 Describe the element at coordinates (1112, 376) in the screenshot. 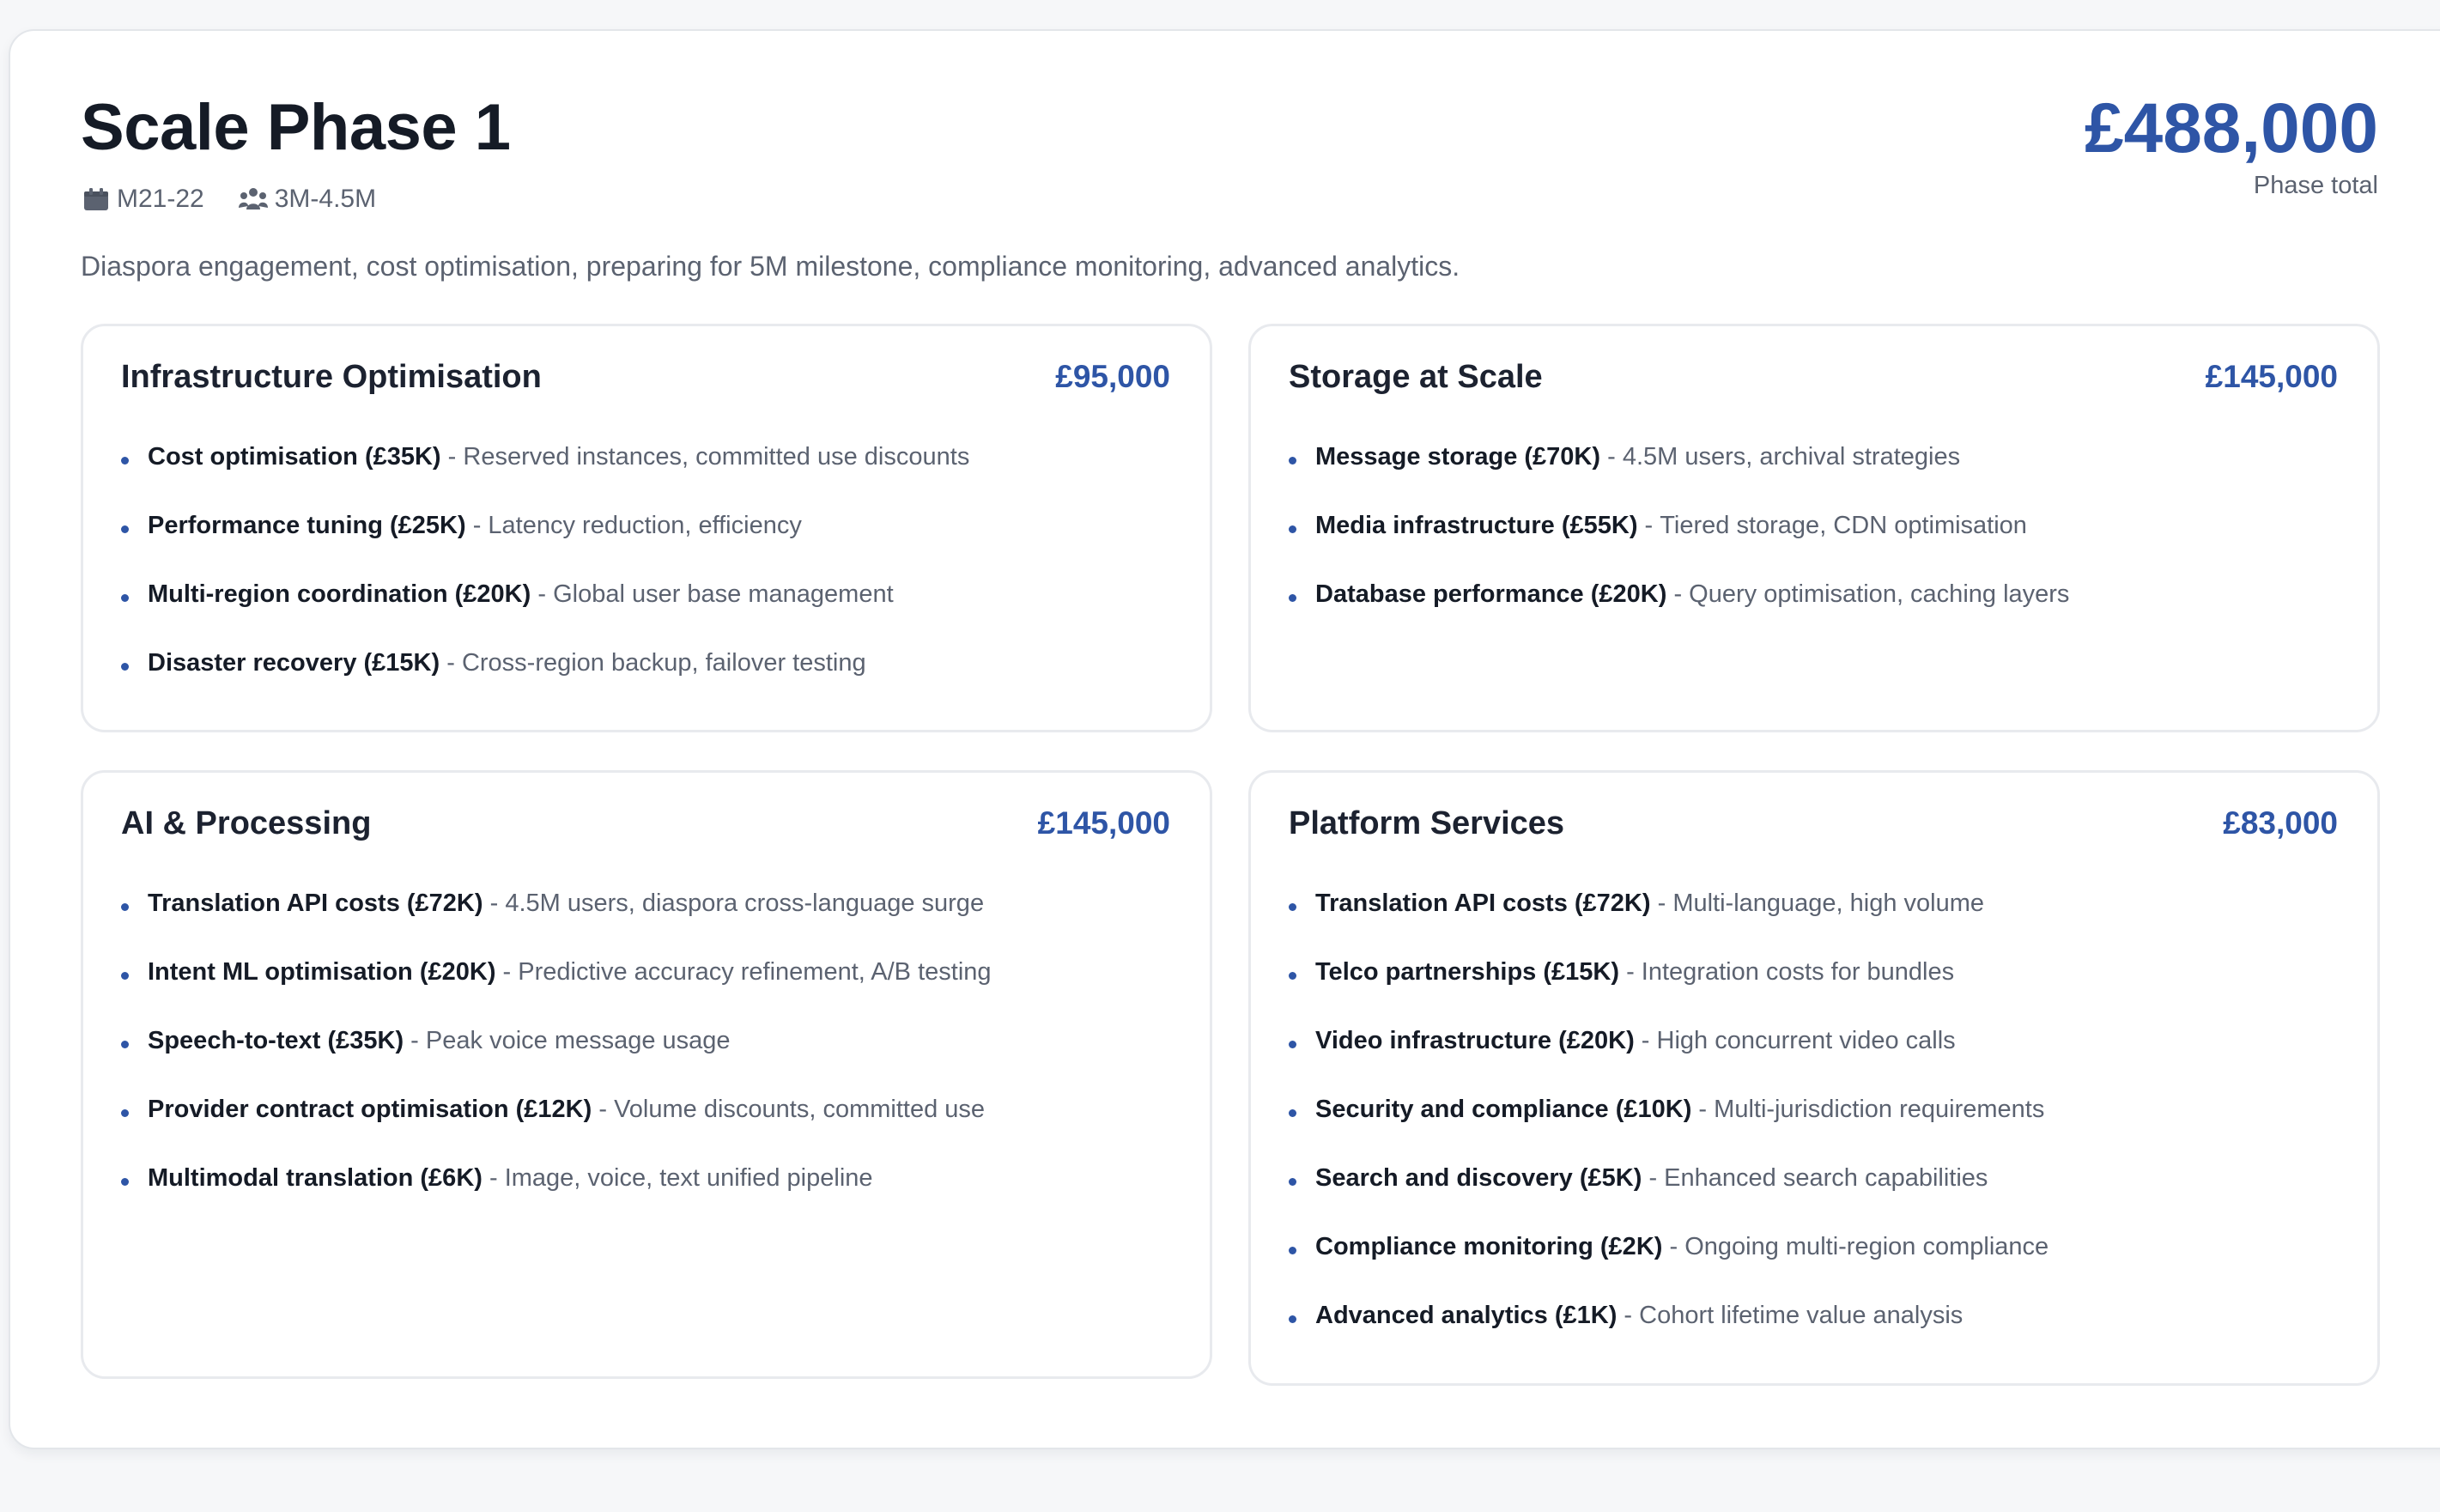

I see `category-amount: £95,000` at that location.